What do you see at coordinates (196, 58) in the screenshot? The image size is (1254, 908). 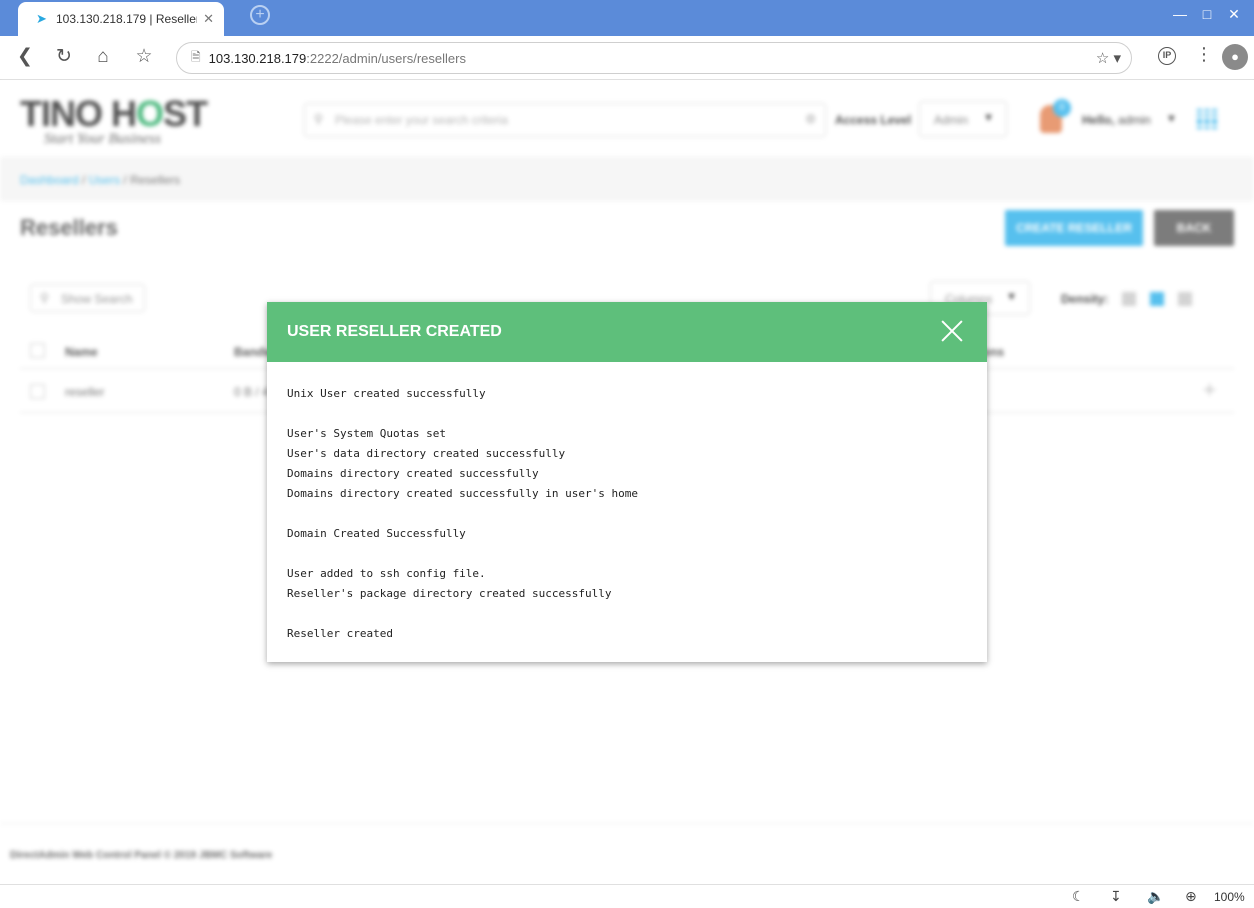 I see `page-info-icon: 🗎` at bounding box center [196, 58].